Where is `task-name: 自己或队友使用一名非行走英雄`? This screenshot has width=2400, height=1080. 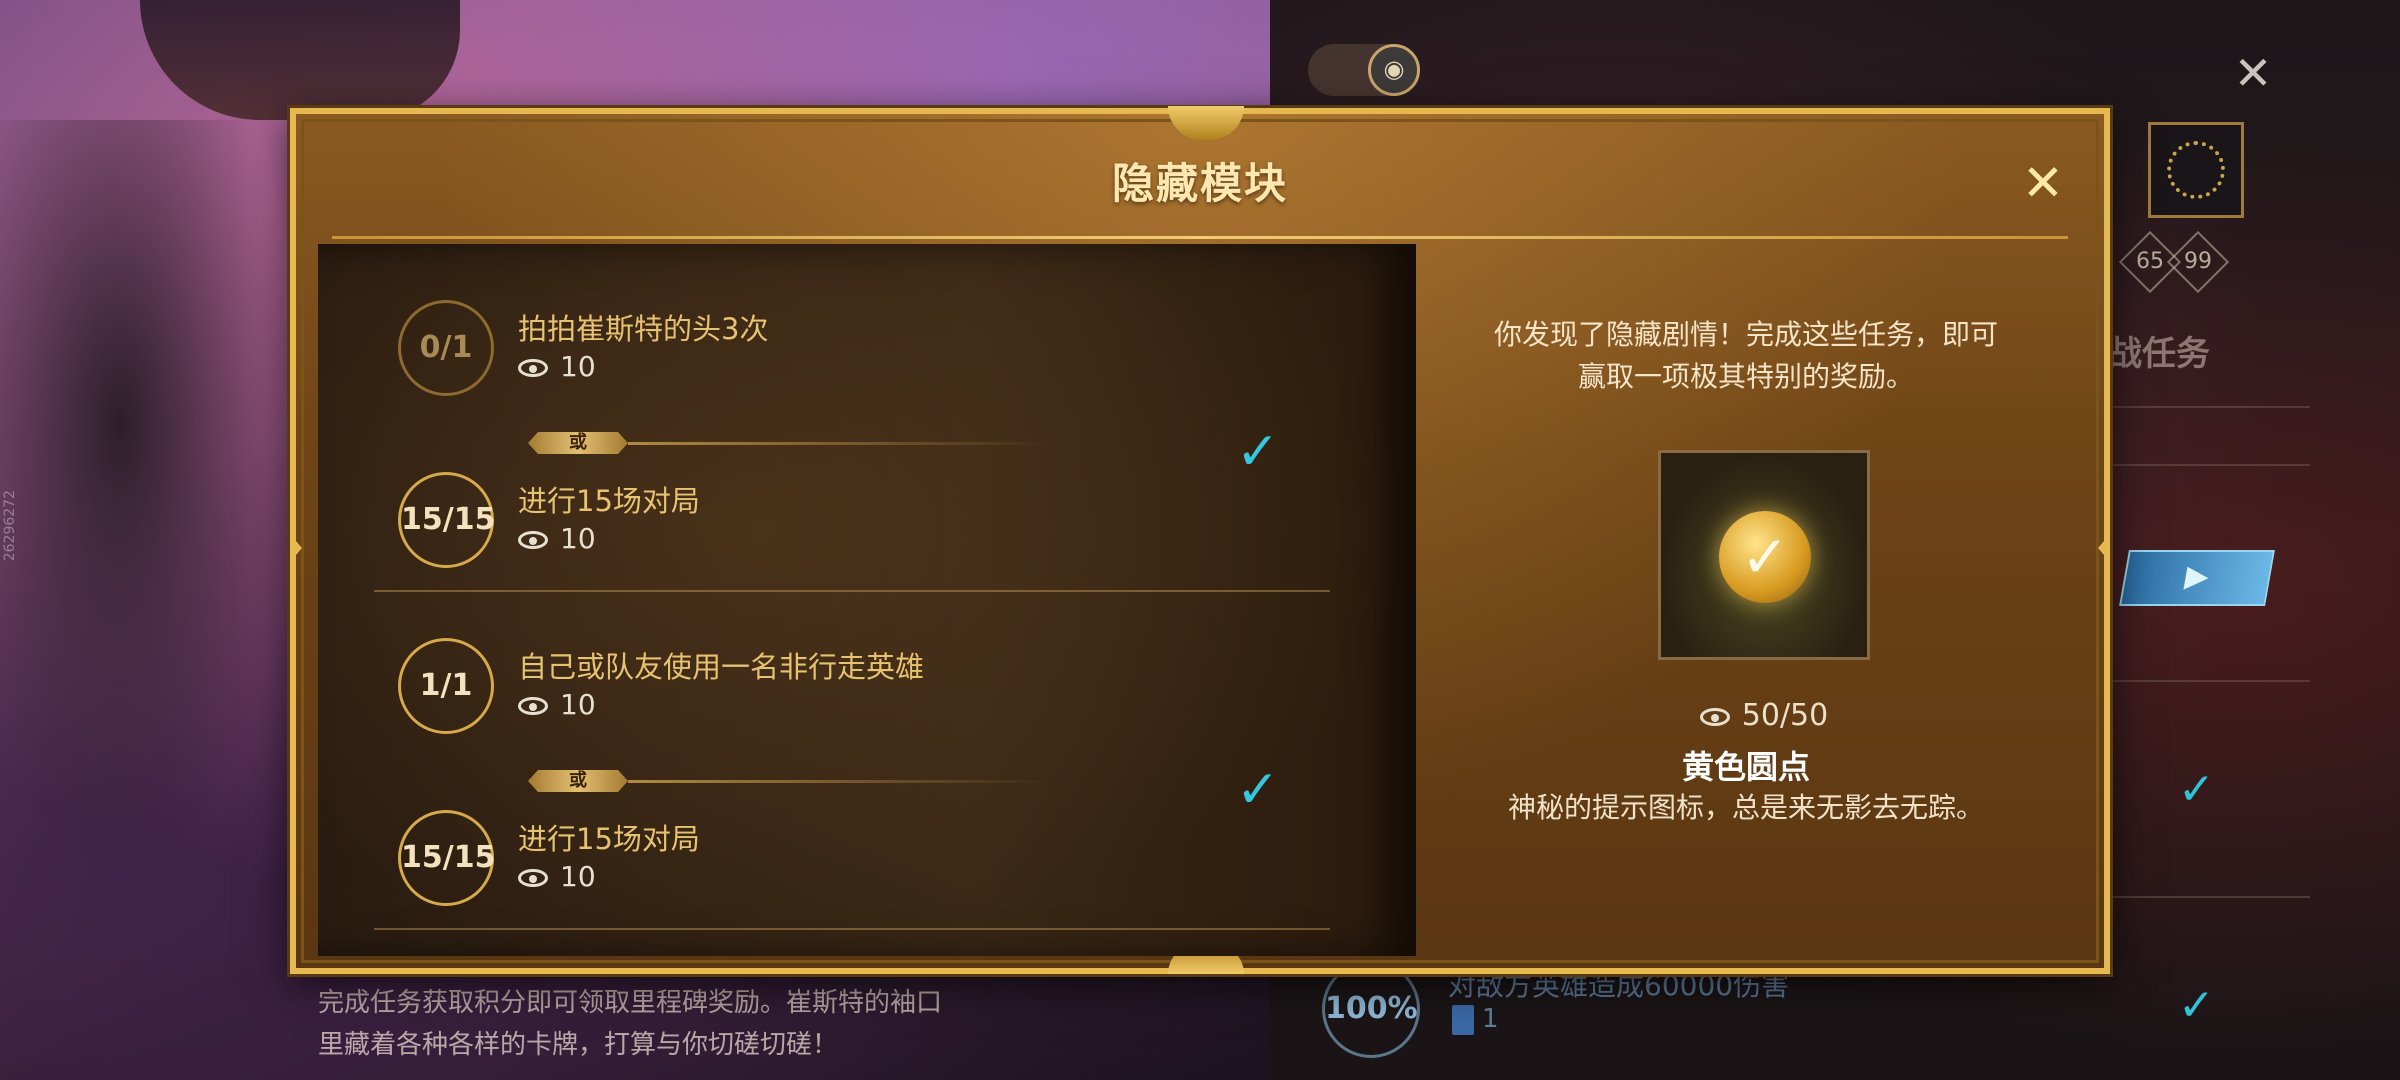
task-name: 自己或队友使用一名非行走英雄 is located at coordinates (721, 667).